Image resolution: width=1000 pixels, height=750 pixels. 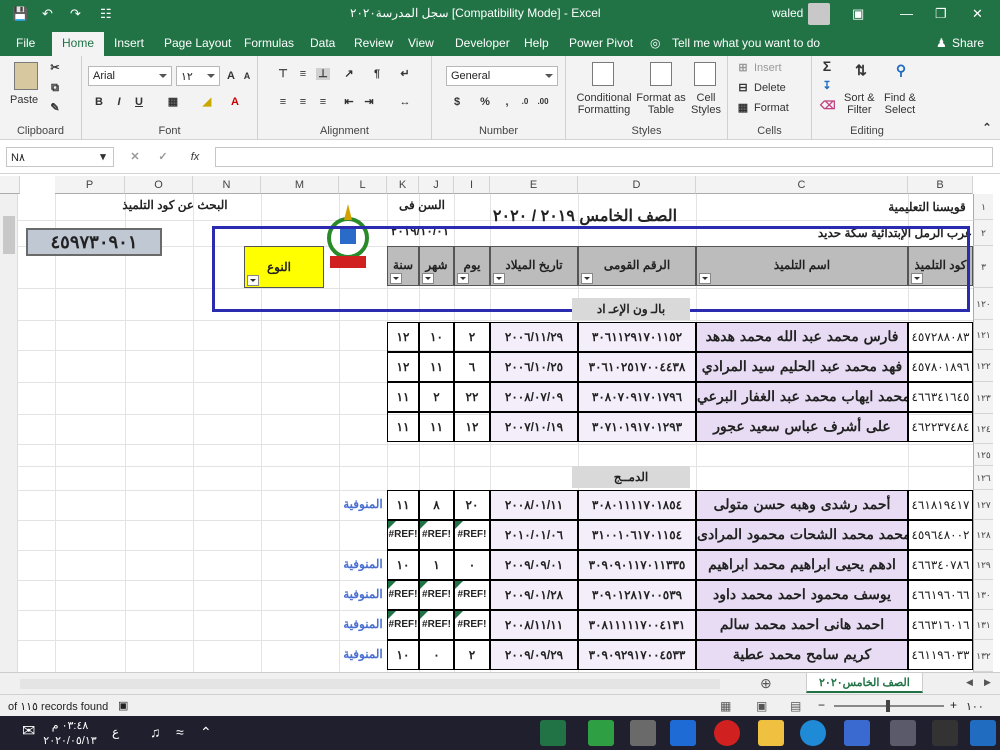 What do you see at coordinates (363, 397) in the screenshot?
I see `cell-type` at bounding box center [363, 397].